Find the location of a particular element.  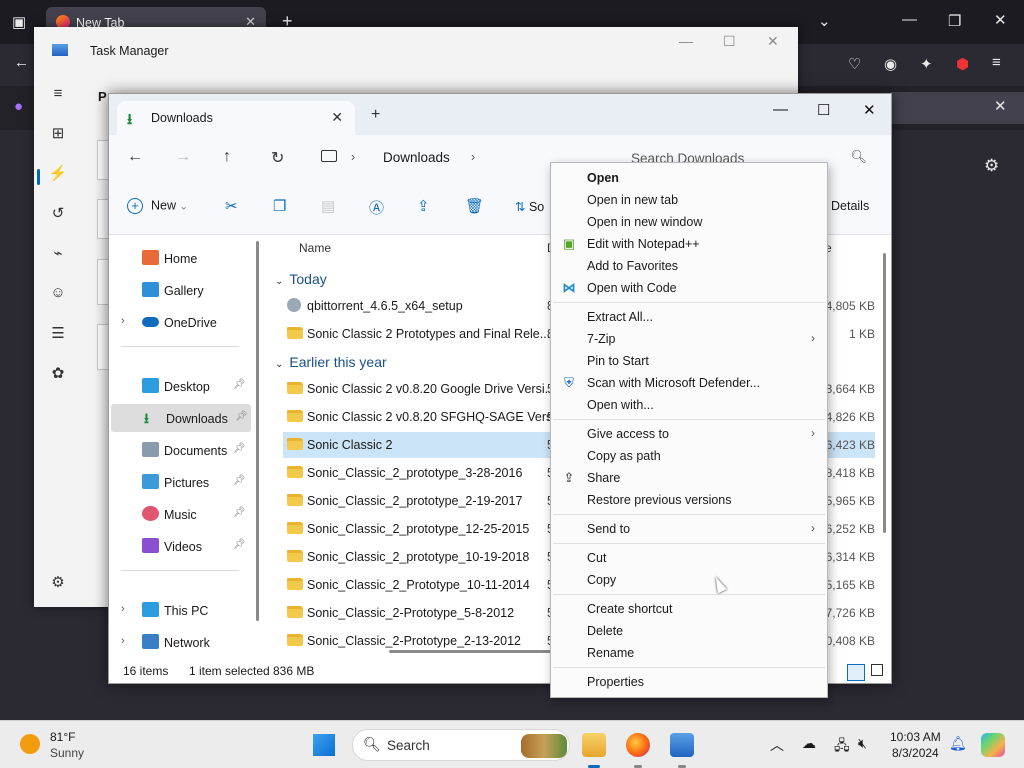

weather-temperature: 81°F is located at coordinates (62, 737).